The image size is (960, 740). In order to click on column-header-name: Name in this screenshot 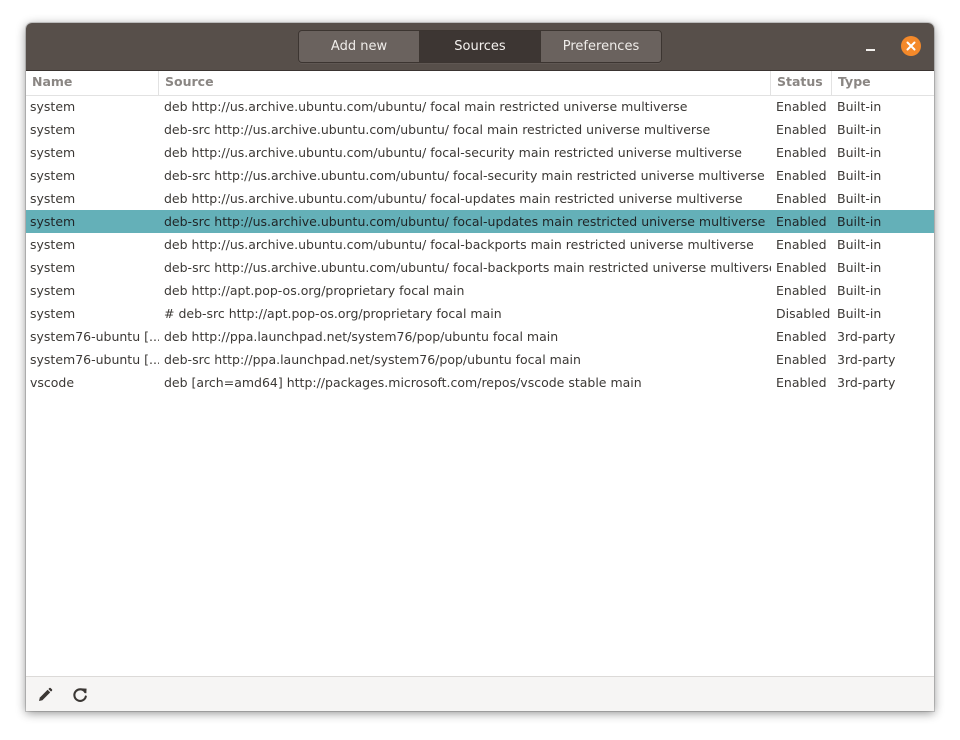, I will do `click(92, 83)`.